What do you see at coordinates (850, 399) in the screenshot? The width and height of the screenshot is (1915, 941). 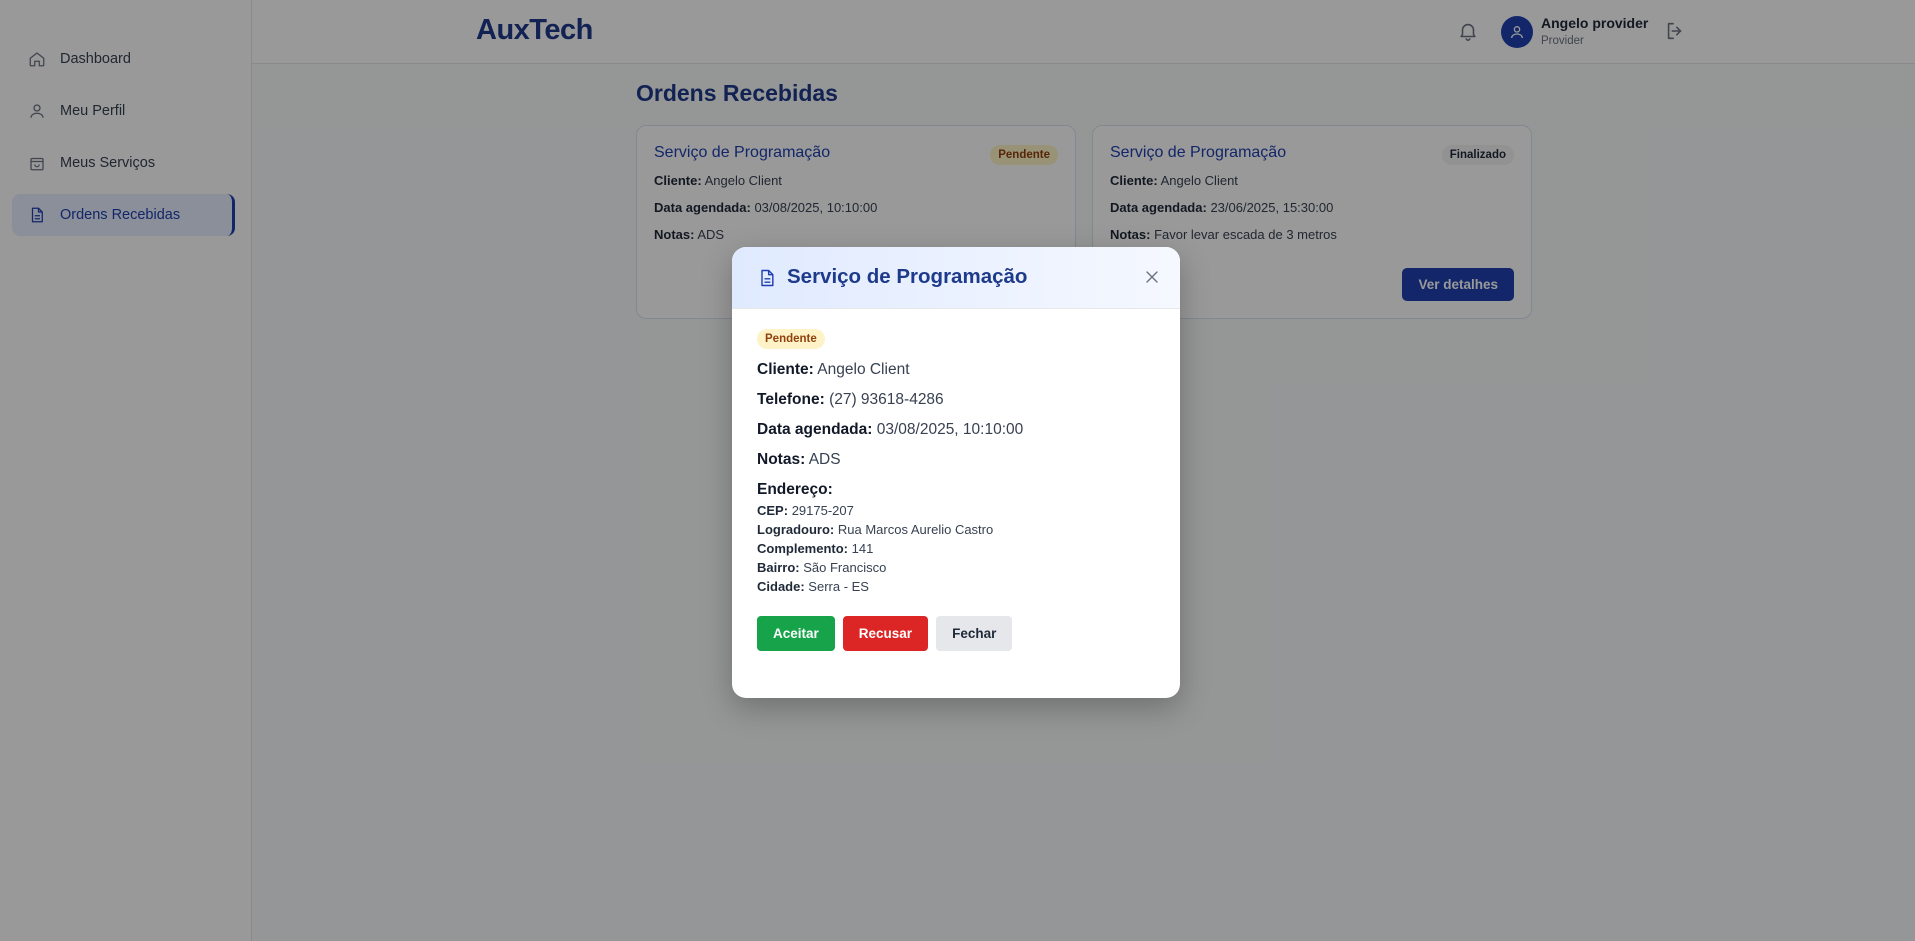 I see `phone-row: Telefone: (27) 93618-4286` at bounding box center [850, 399].